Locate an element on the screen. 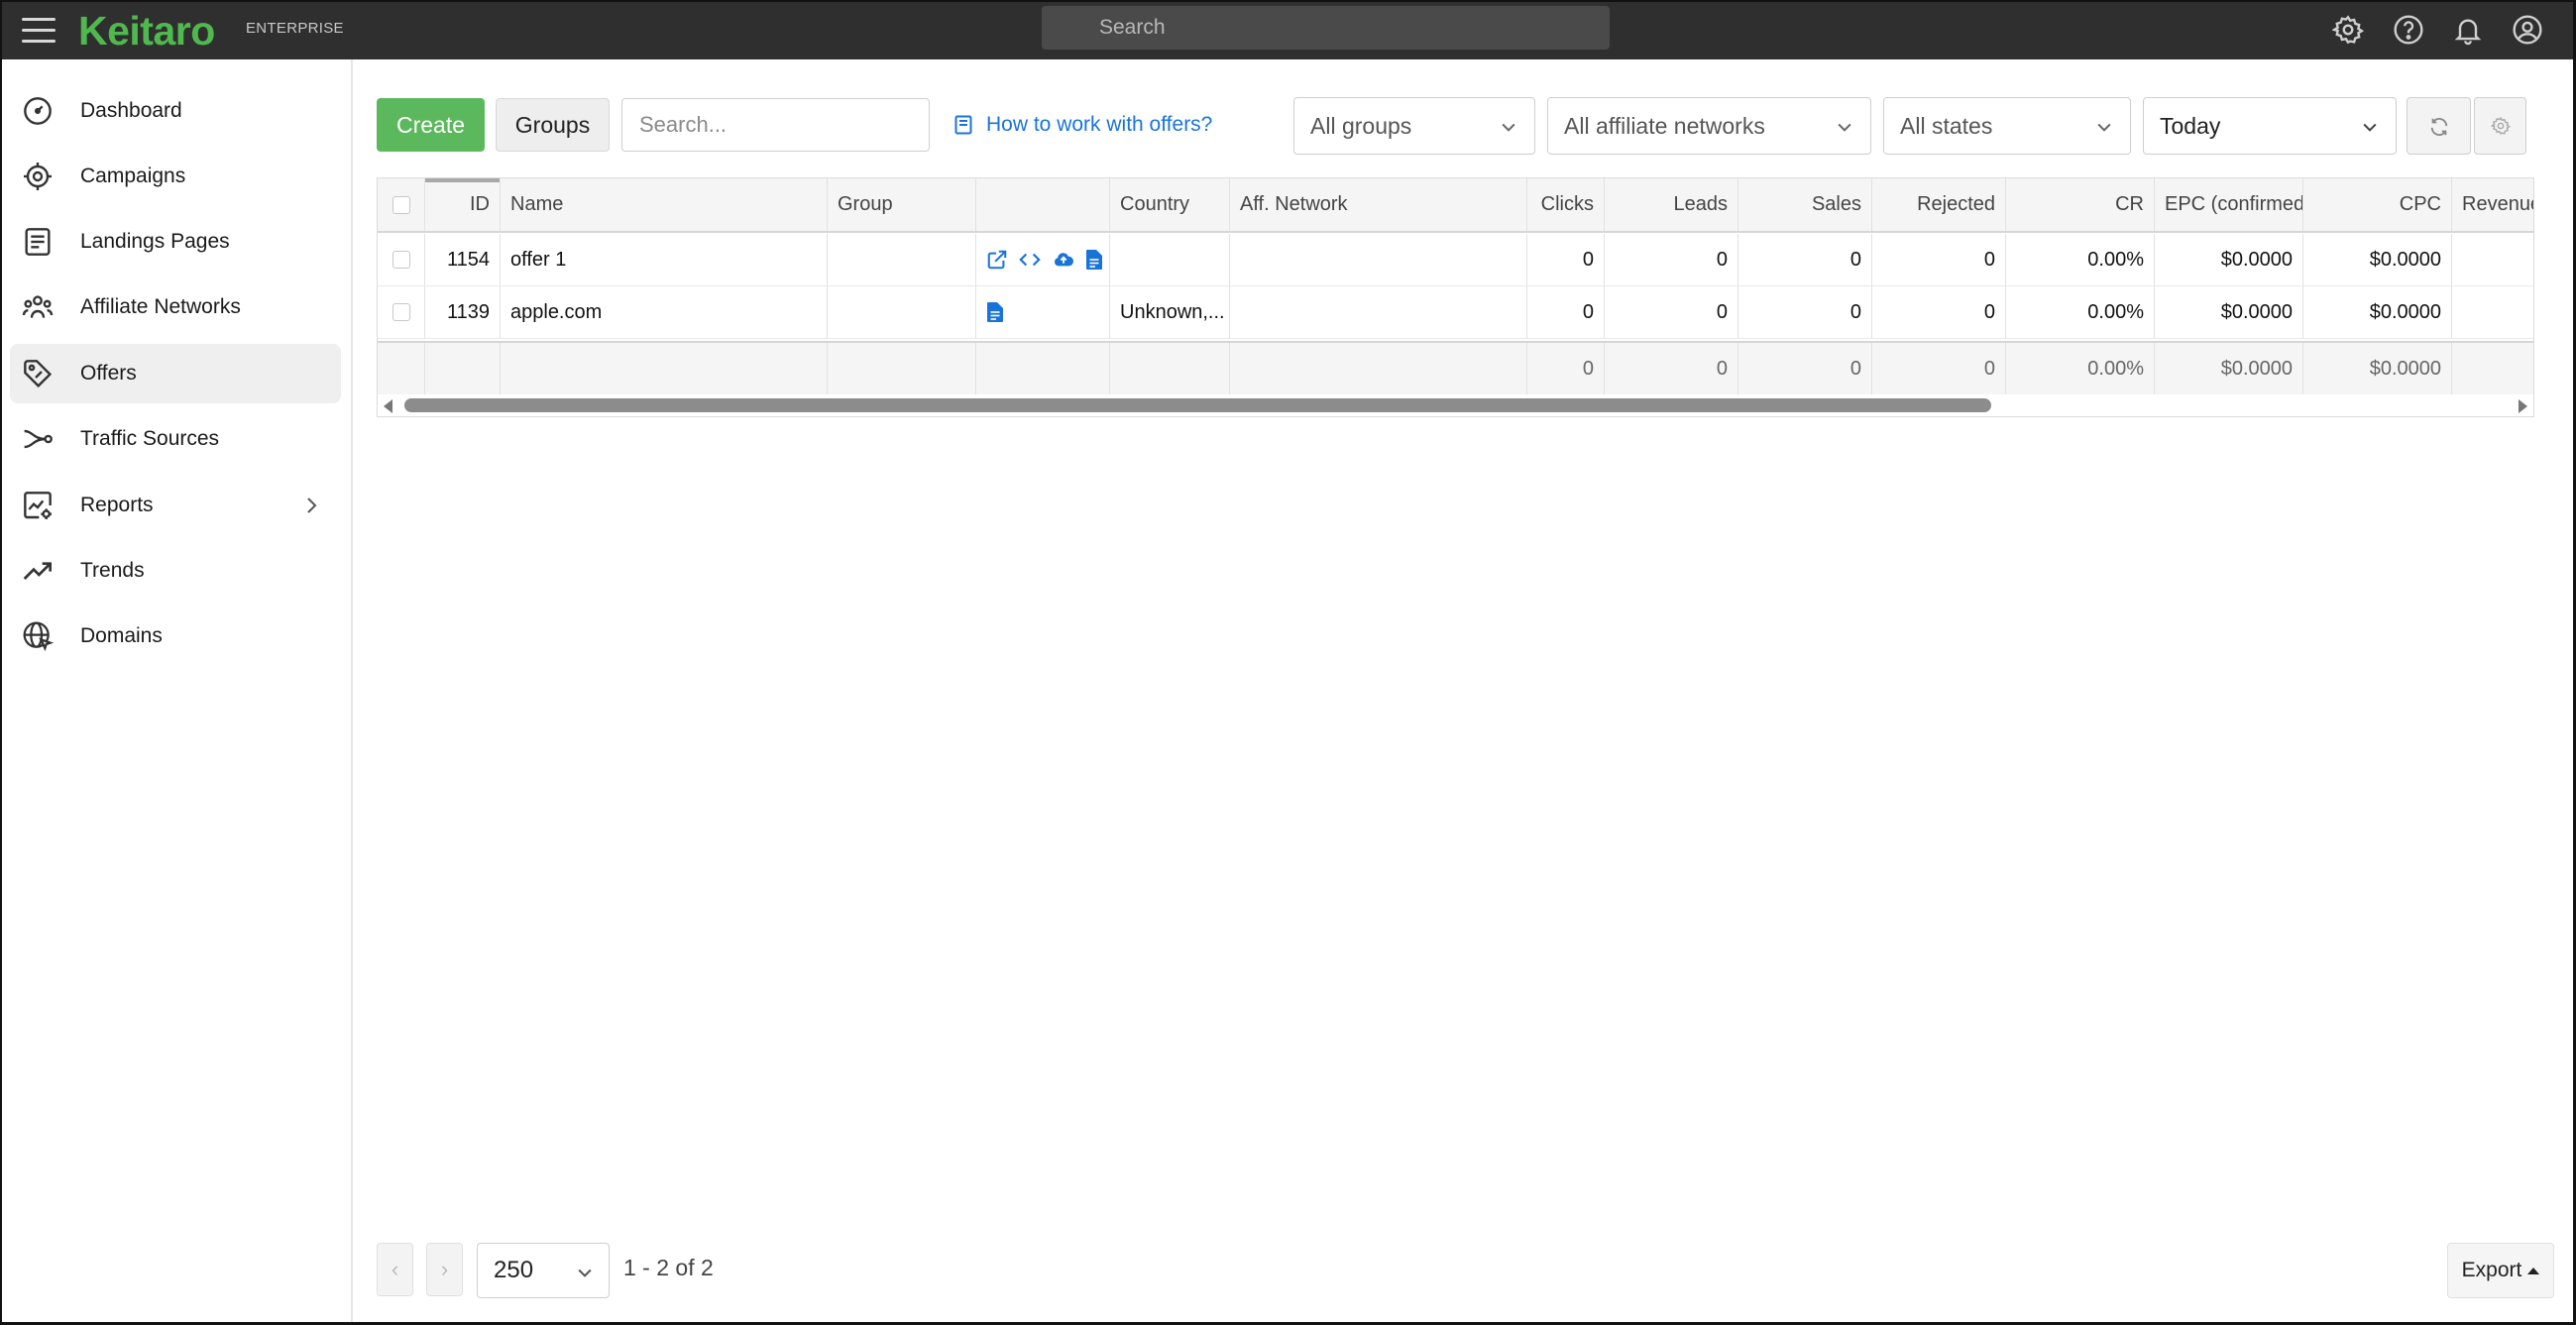  column-header-cpc: CPC is located at coordinates (2377, 204).